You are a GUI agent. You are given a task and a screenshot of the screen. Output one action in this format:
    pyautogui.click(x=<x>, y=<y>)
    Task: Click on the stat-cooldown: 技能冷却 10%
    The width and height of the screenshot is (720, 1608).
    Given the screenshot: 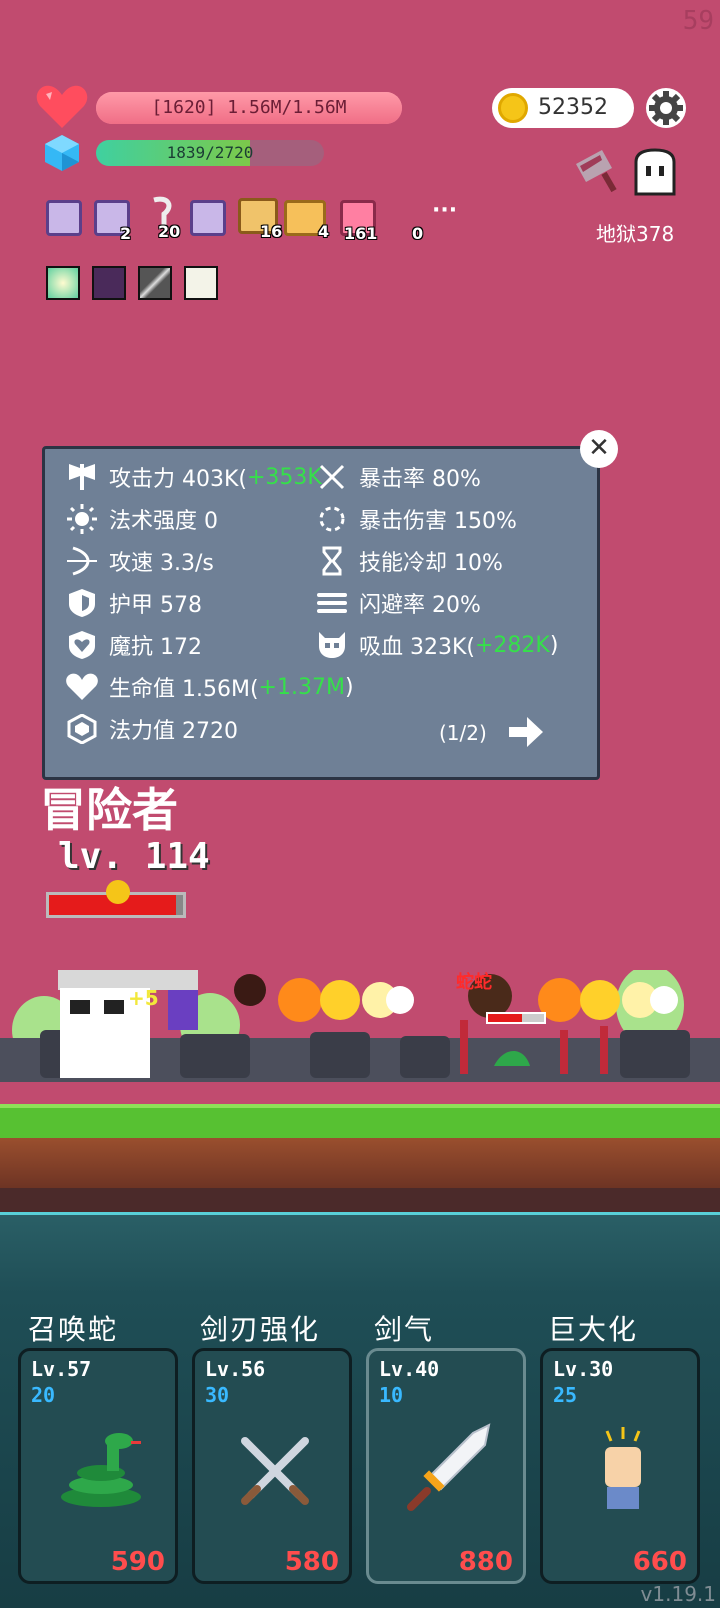 What is the action you would take?
    pyautogui.click(x=409, y=561)
    